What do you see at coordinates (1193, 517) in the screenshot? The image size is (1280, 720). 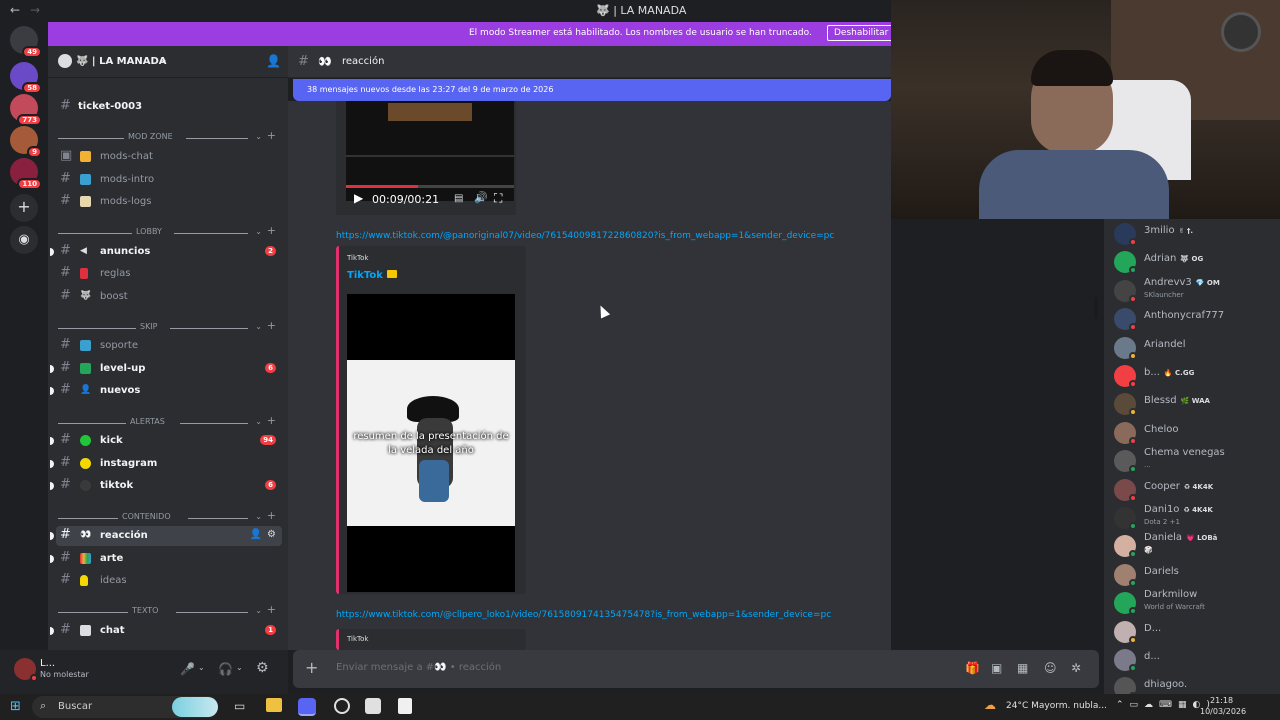 I see `member-row: Dani1o ♻ 4K4K Dota 2 +1` at bounding box center [1193, 517].